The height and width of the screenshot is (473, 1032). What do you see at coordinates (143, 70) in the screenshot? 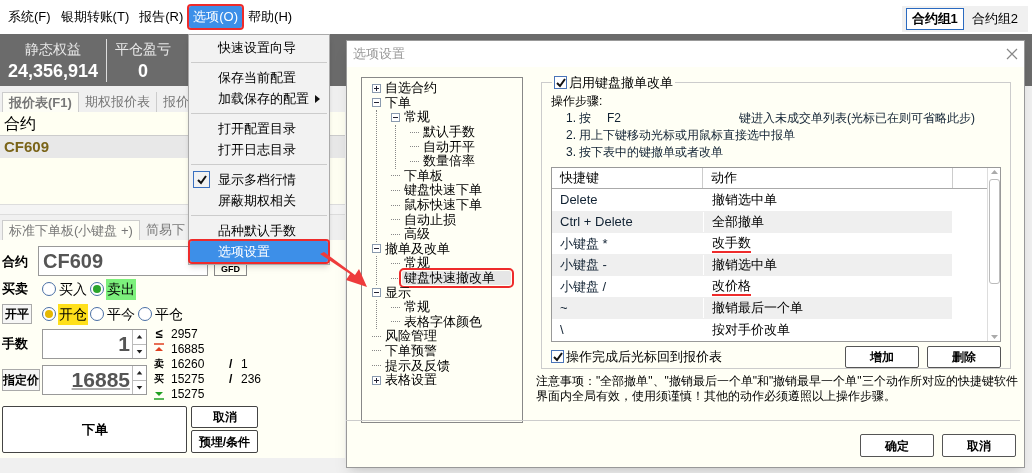
I see `summary-value: 0` at bounding box center [143, 70].